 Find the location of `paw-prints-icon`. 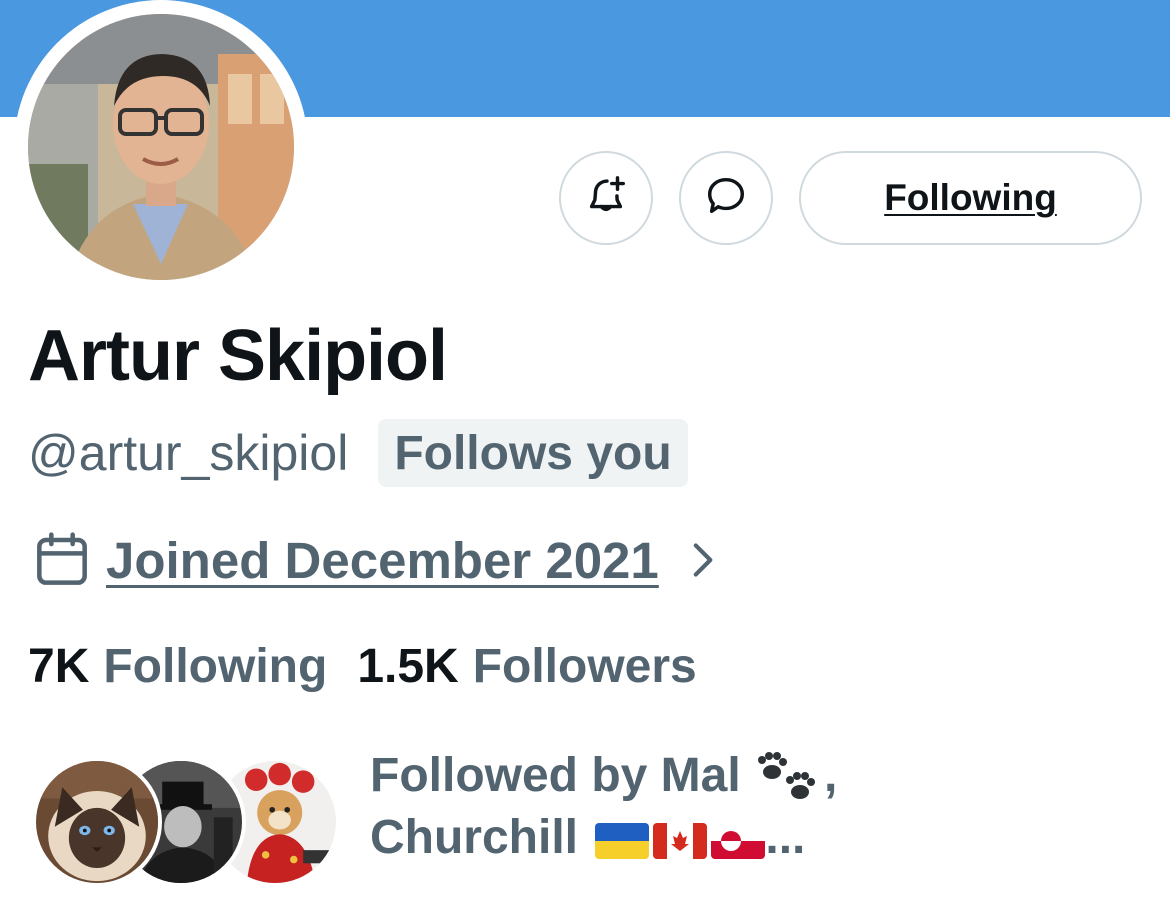

paw-prints-icon is located at coordinates (789, 778).